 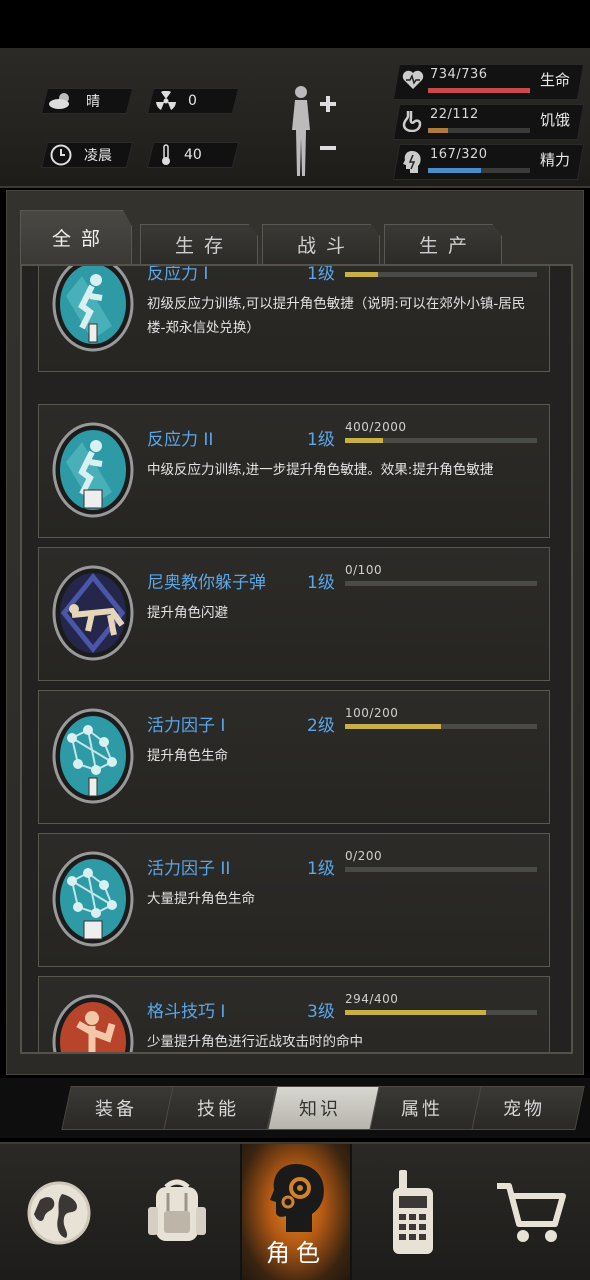 I want to click on nav-character-label: 角色, so click(x=296, y=1253).